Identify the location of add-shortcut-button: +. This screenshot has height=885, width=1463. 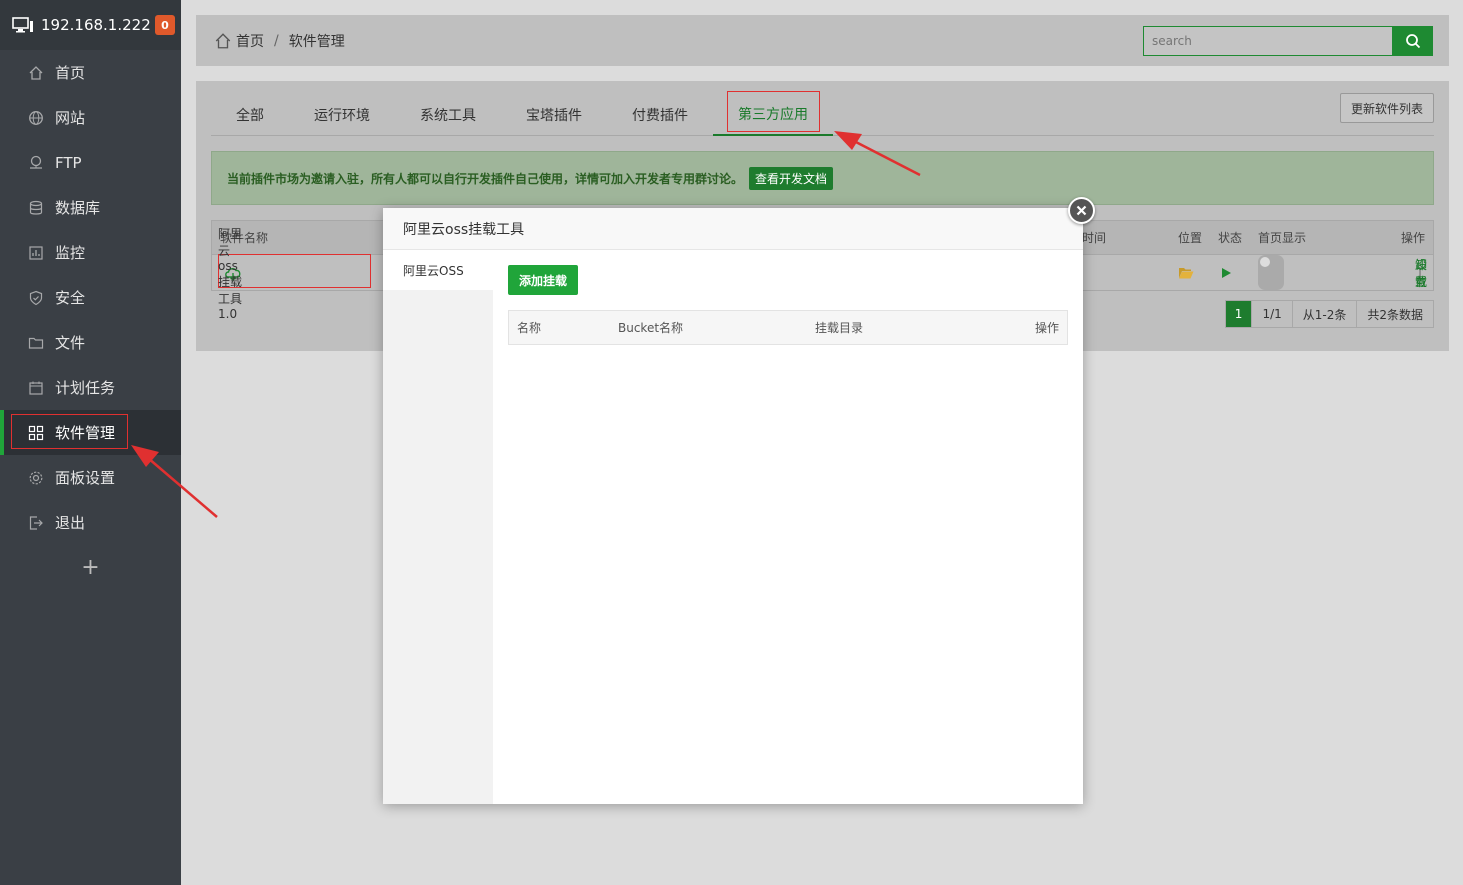
(90, 567).